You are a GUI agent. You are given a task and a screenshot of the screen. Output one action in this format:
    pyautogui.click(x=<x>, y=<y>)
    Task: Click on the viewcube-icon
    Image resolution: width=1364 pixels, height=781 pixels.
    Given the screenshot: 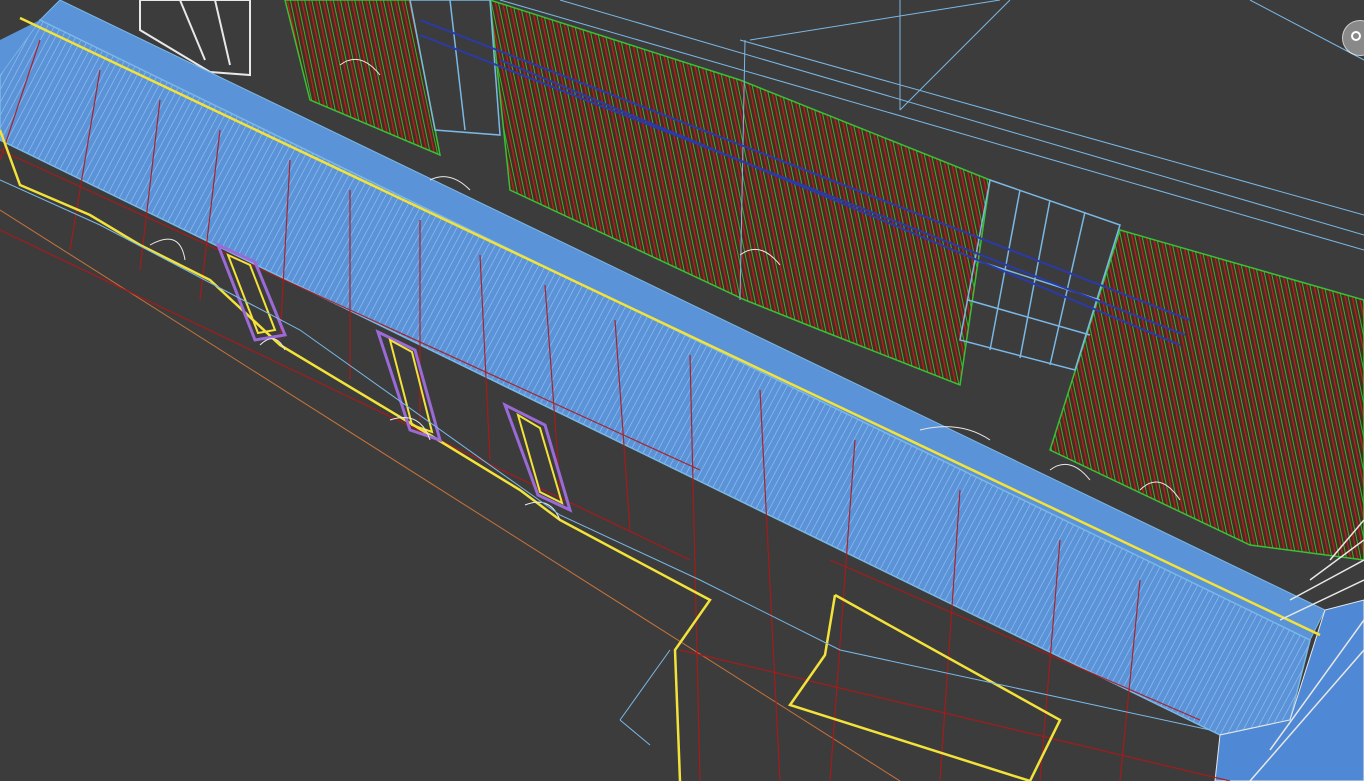 What is the action you would take?
    pyautogui.click(x=1356, y=36)
    